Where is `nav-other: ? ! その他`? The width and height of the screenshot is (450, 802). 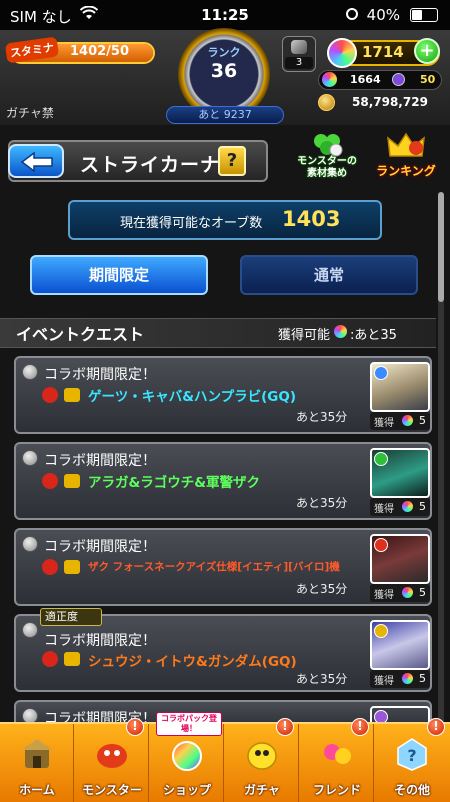
nav-other: ? ! その他 is located at coordinates (412, 760).